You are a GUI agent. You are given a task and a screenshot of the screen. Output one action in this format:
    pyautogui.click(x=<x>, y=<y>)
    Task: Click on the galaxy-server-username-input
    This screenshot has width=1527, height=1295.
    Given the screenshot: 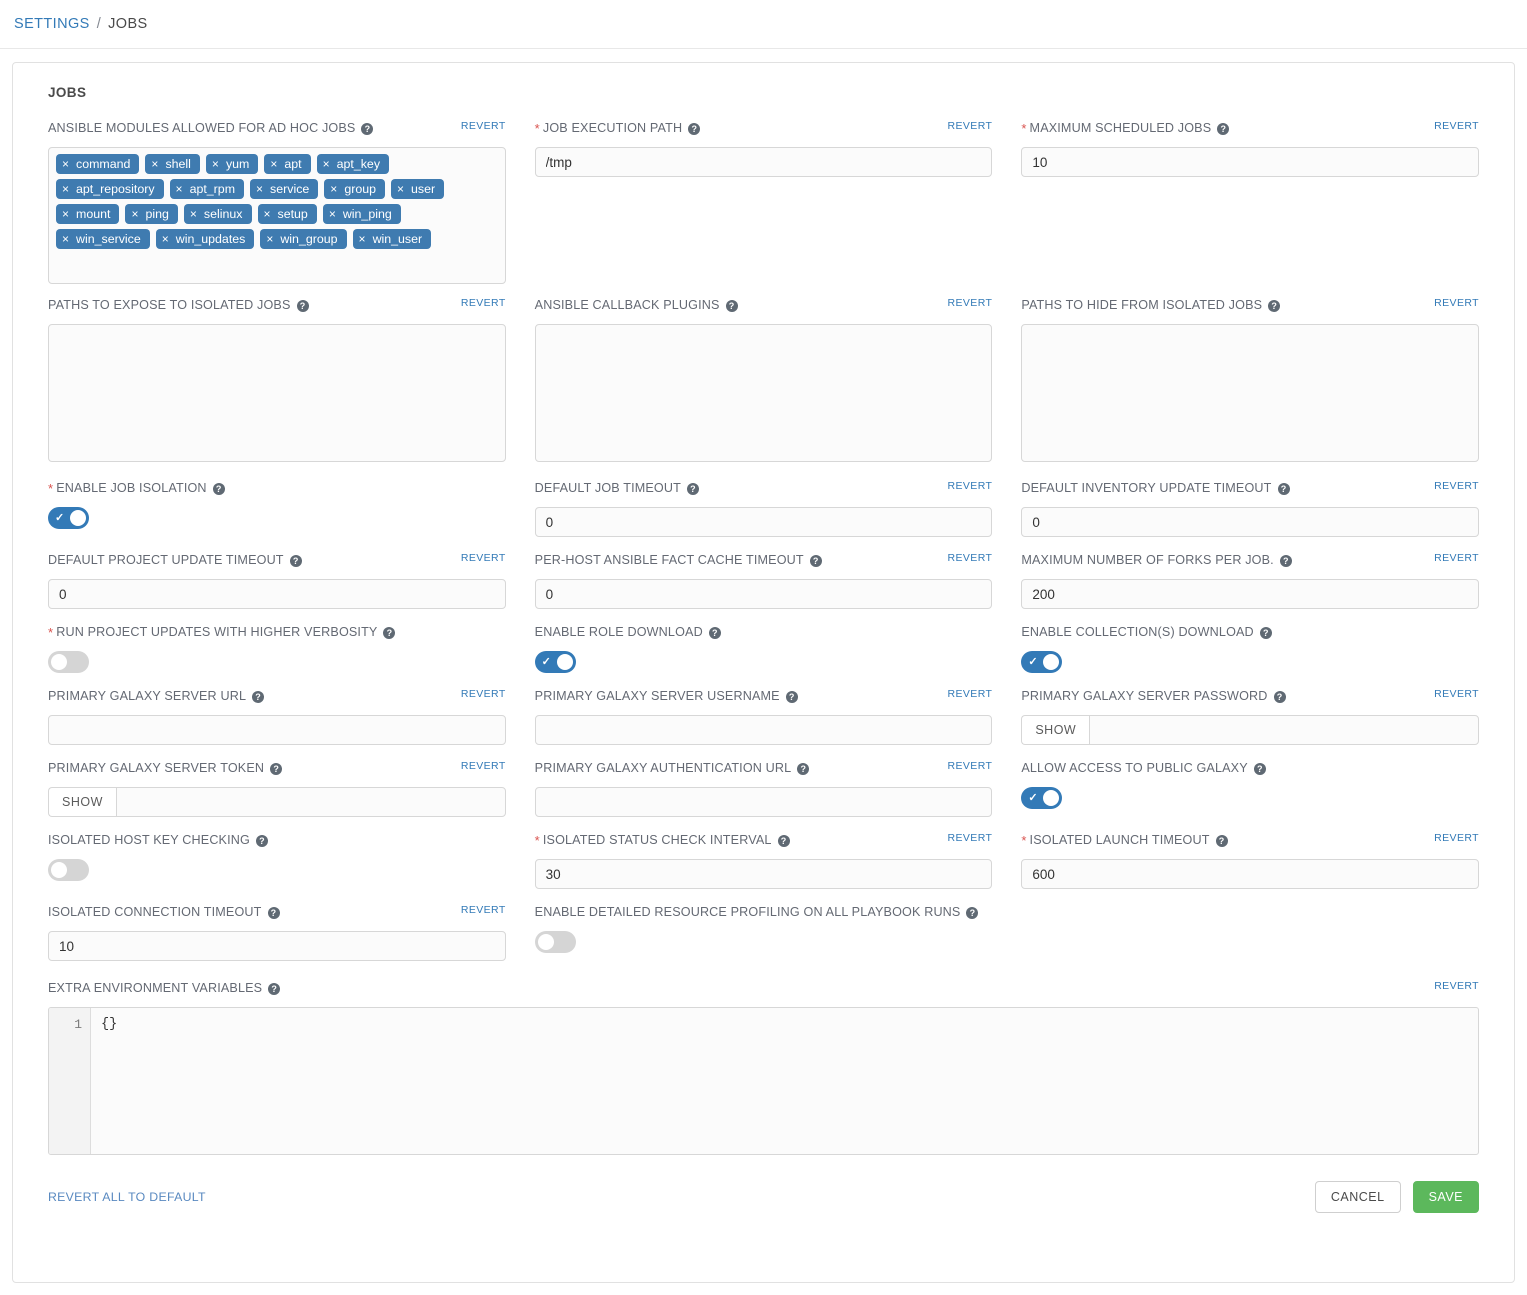 What is the action you would take?
    pyautogui.click(x=763, y=730)
    